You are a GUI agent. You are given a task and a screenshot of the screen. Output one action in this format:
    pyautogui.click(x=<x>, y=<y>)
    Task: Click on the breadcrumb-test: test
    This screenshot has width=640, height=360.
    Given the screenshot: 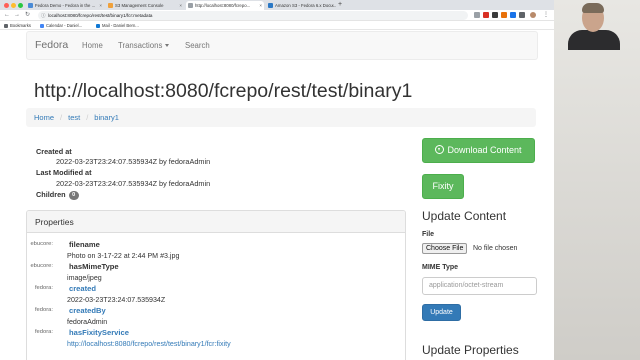 What is the action you would take?
    pyautogui.click(x=74, y=117)
    